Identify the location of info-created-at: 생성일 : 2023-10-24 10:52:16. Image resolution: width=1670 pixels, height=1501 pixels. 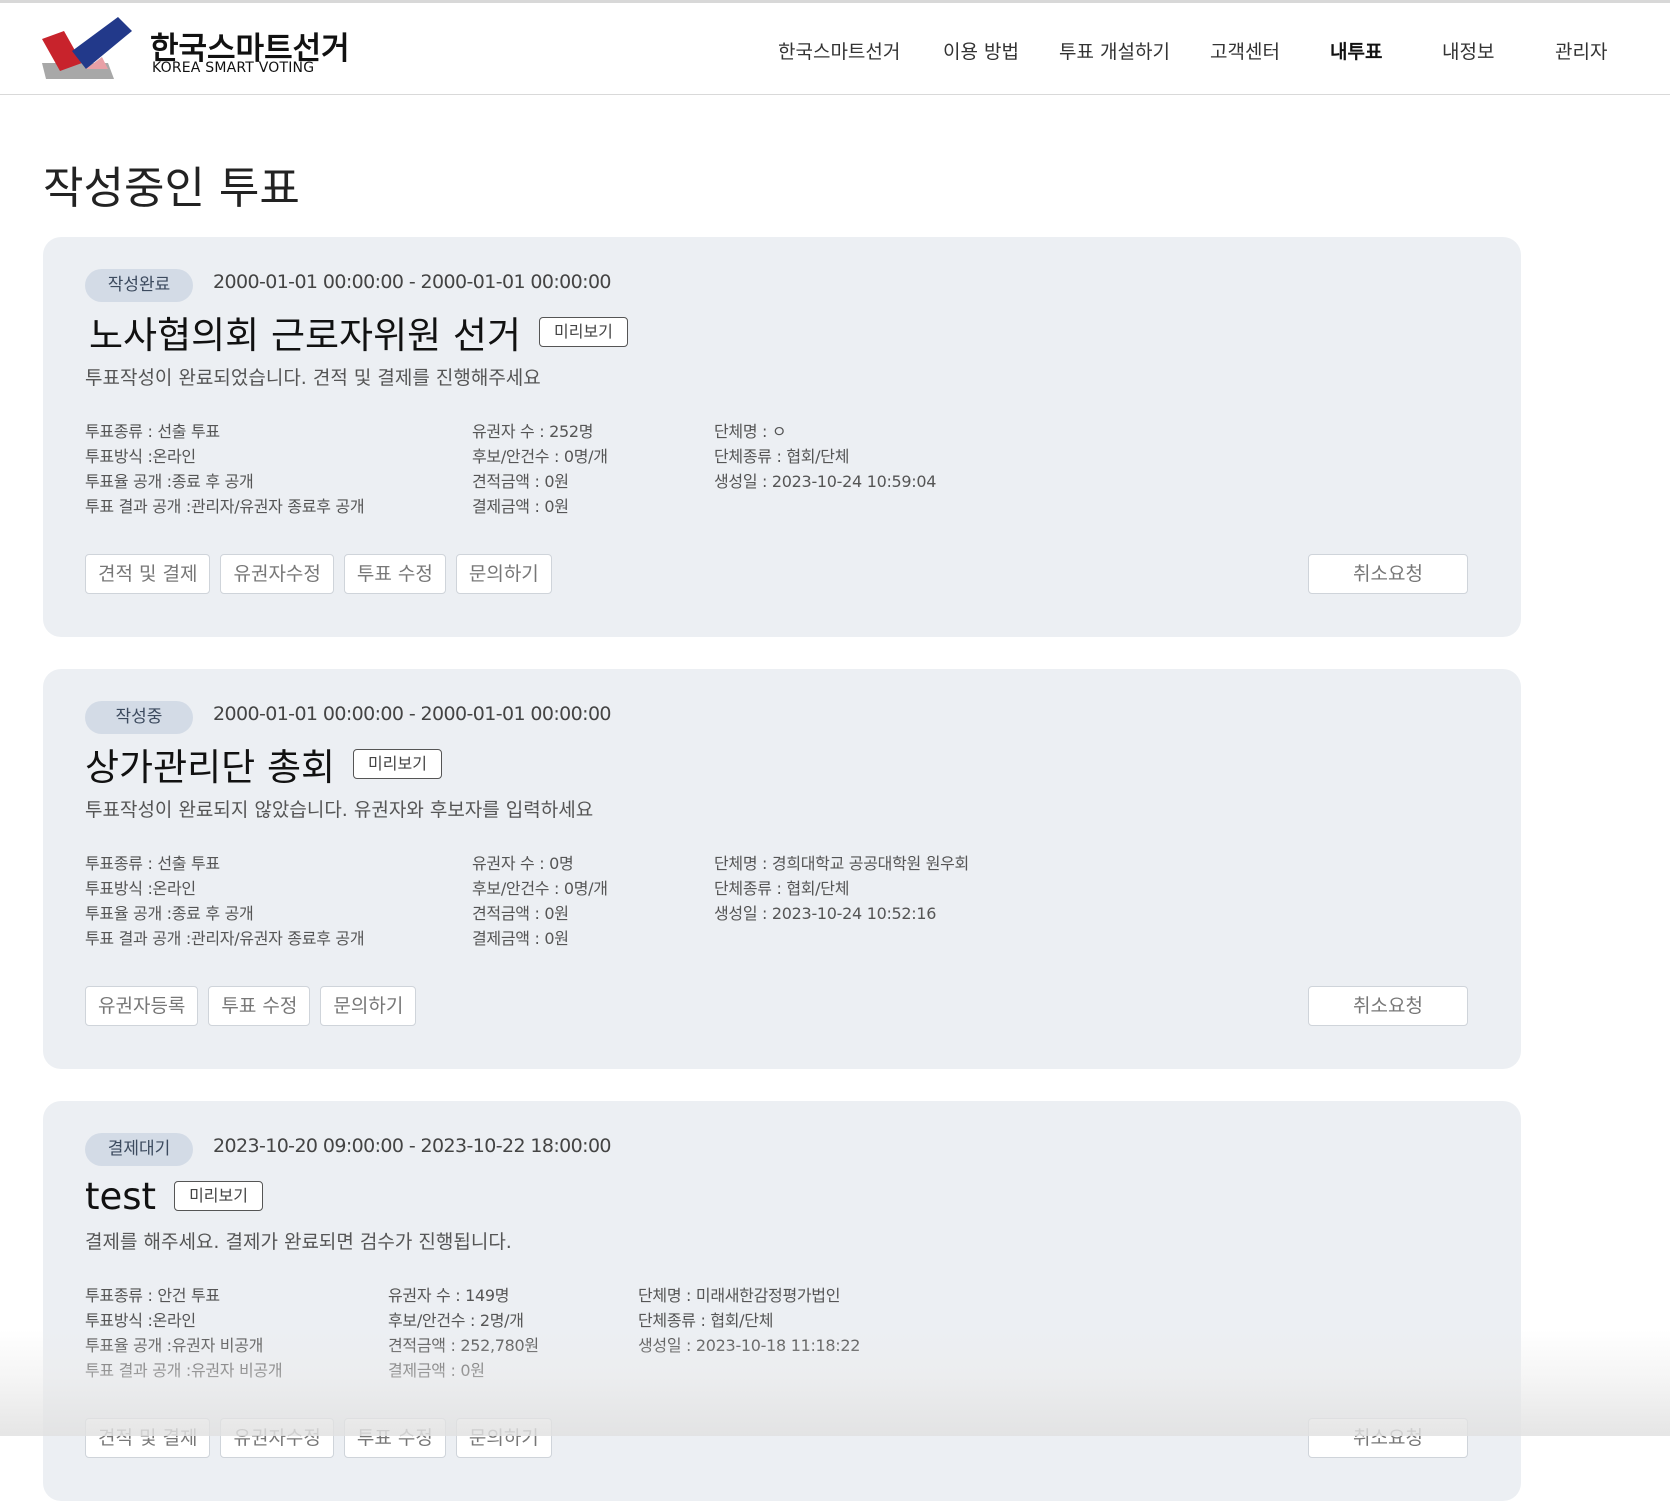
(825, 913).